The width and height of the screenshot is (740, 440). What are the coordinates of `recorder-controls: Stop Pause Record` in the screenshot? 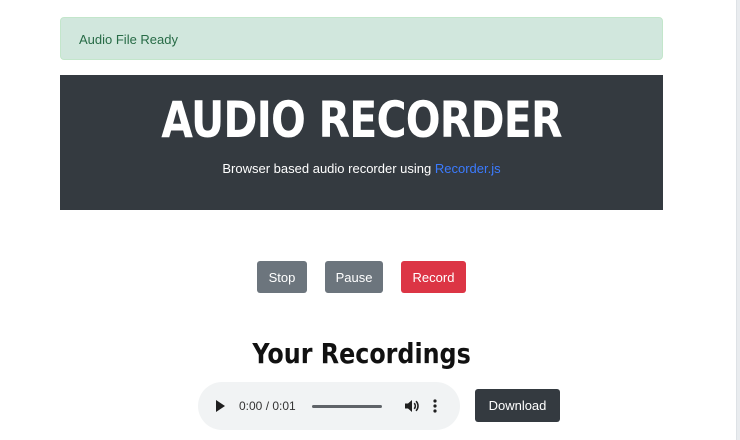 It's located at (361, 277).